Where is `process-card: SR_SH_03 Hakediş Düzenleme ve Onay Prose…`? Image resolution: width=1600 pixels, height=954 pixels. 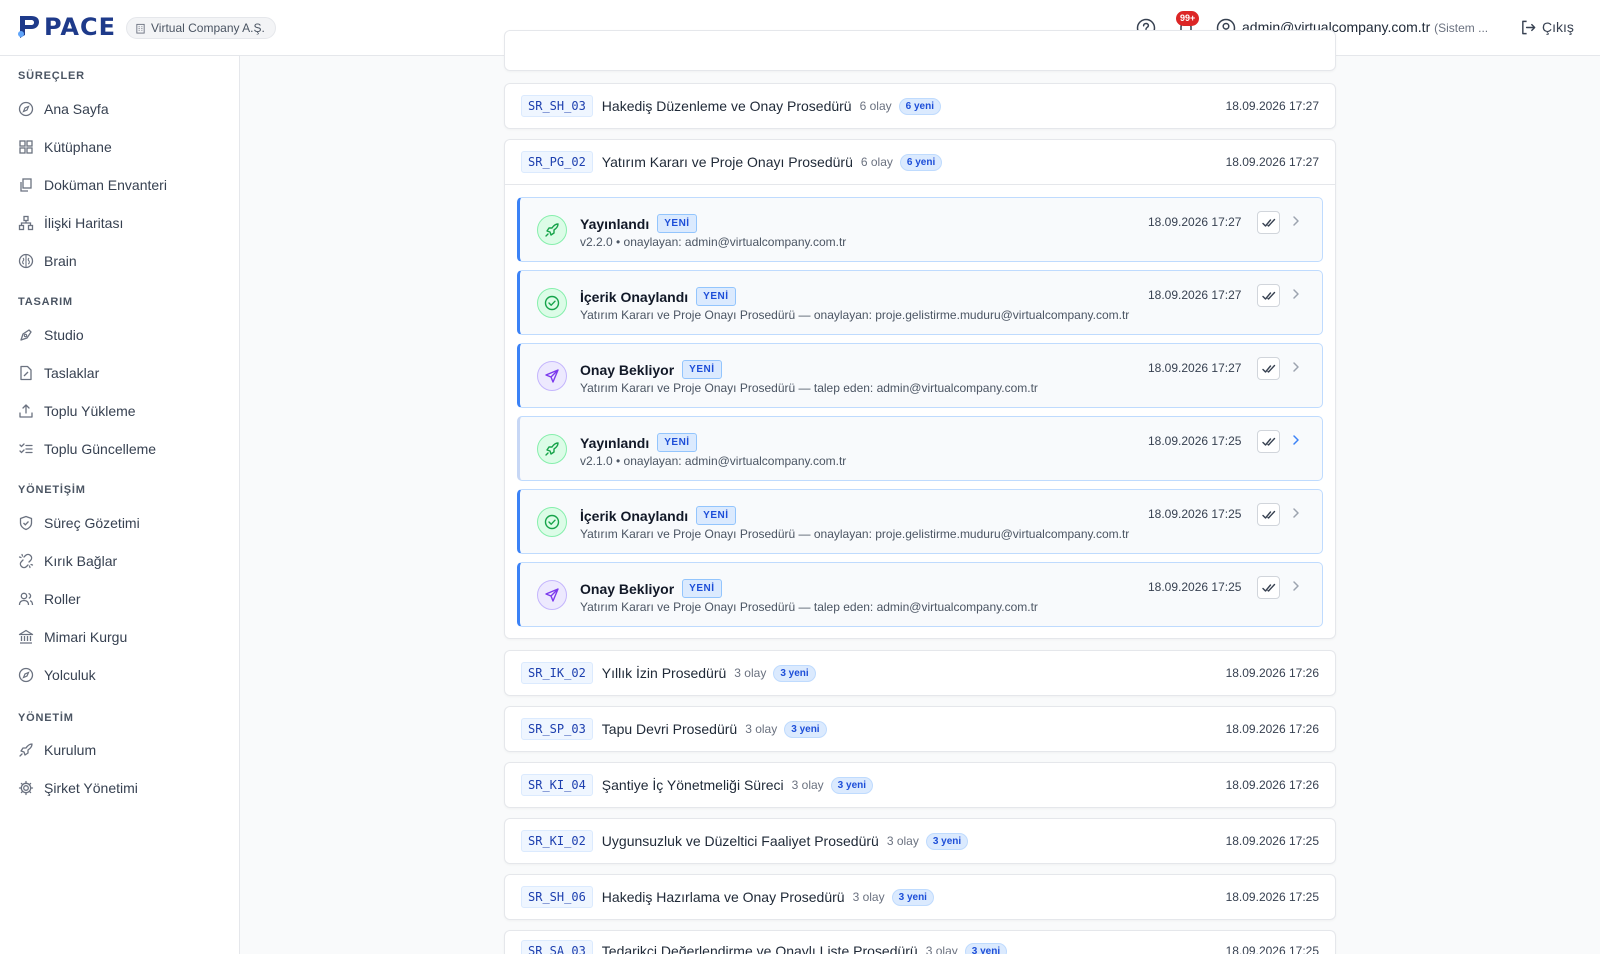
process-card: SR_SH_03 Hakediş Düzenleme ve Onay Prose… is located at coordinates (920, 106).